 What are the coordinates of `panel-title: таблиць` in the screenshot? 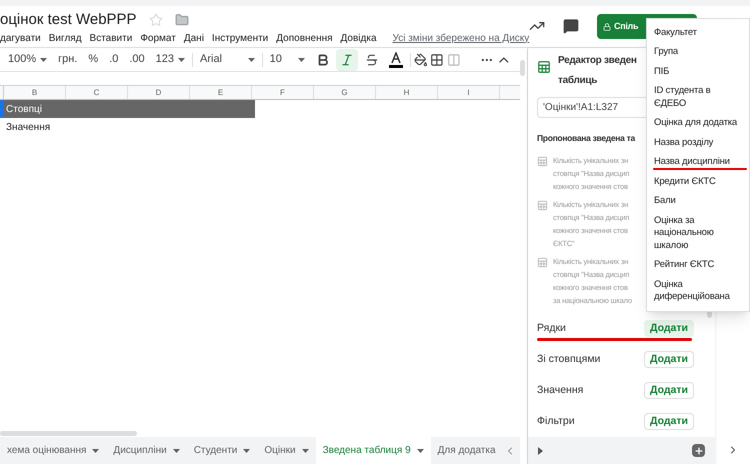 It's located at (578, 81).